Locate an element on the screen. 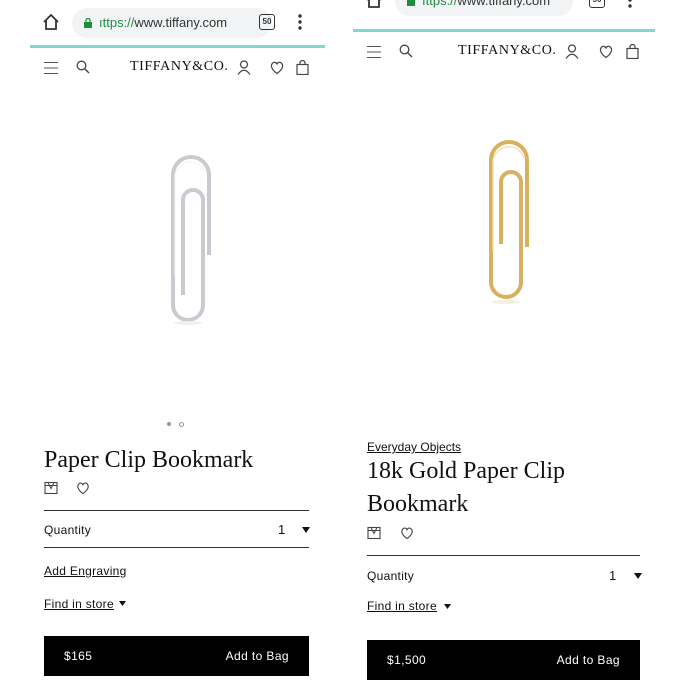  category-link: Everyday Objects is located at coordinates (414, 447).